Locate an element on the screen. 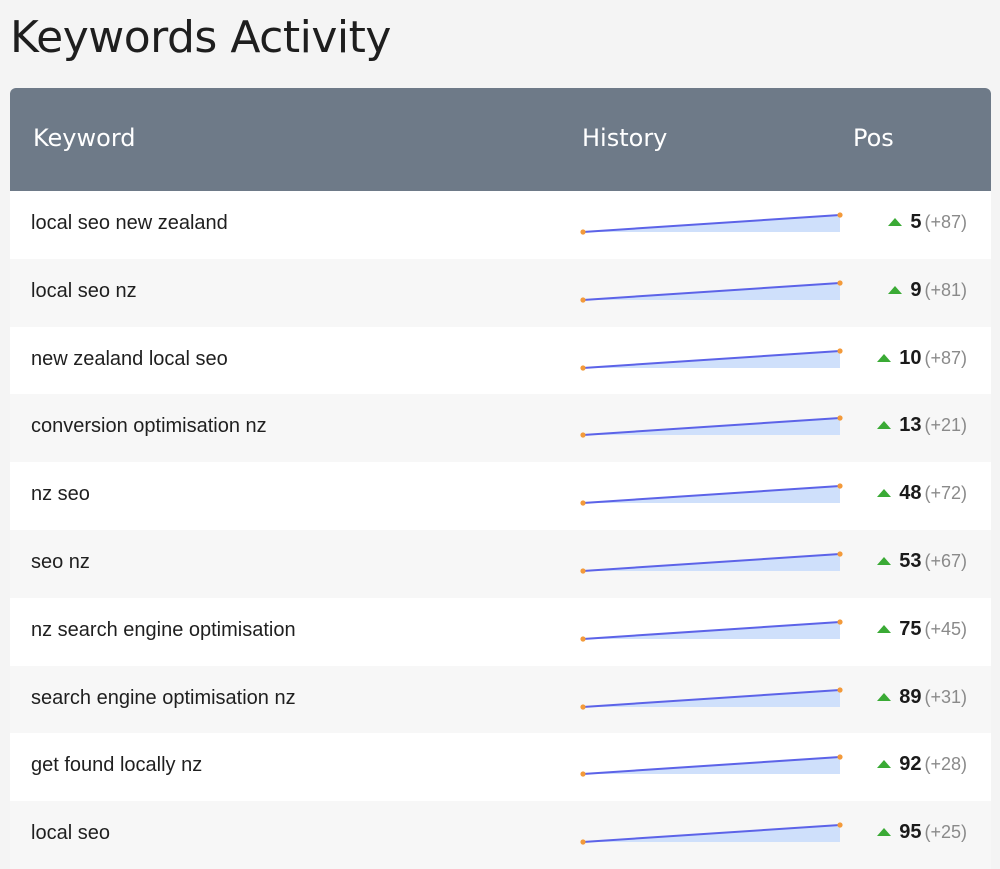 Image resolution: width=1000 pixels, height=869 pixels. table-header: Keyword History Pos is located at coordinates (500, 139).